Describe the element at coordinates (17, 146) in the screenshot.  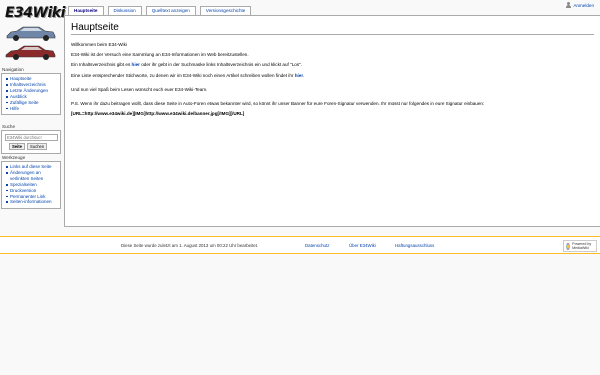
I see `go-button: Seite` at that location.